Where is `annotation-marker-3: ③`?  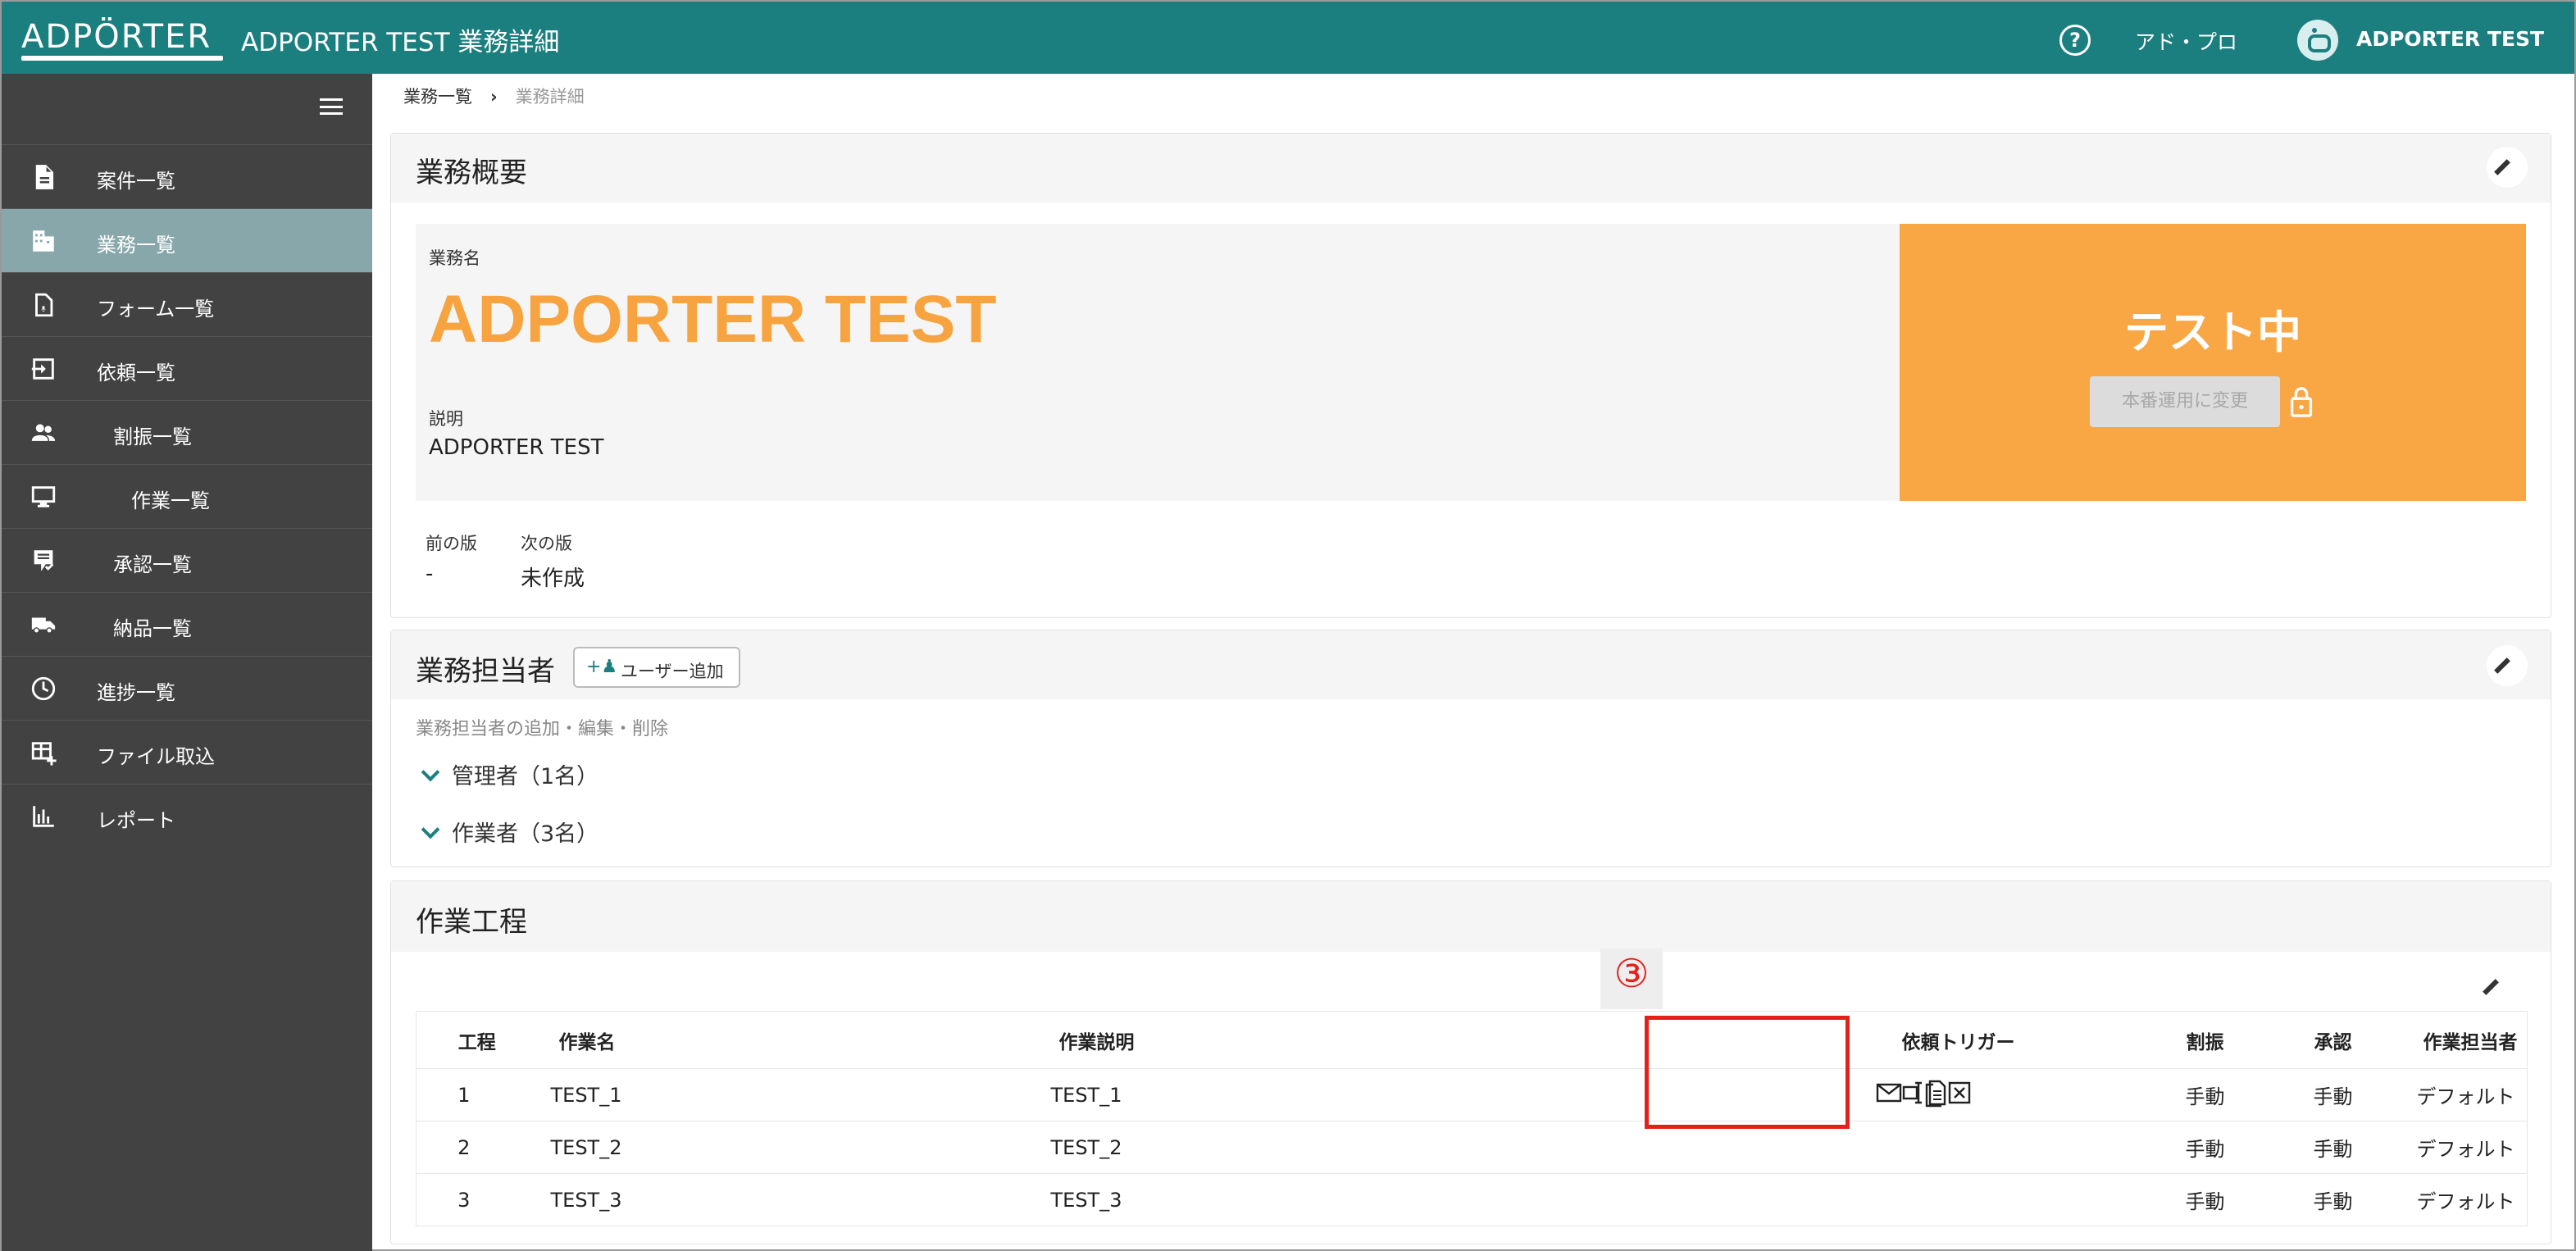 annotation-marker-3: ③ is located at coordinates (1631, 974).